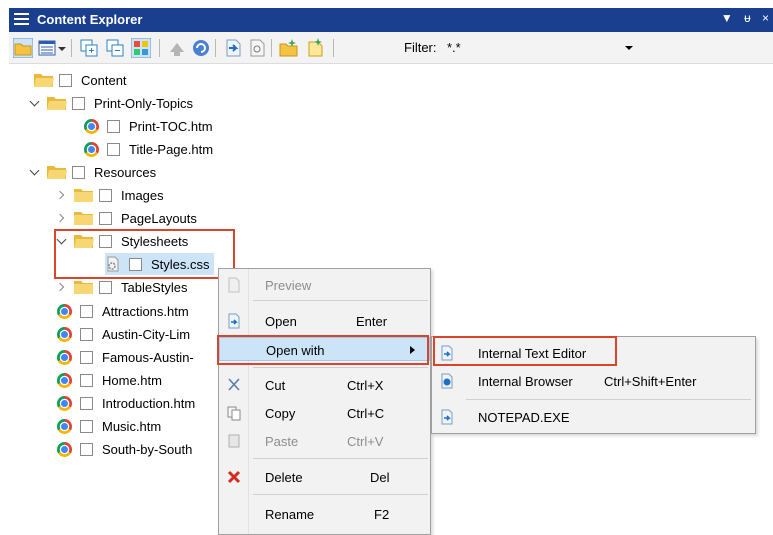 This screenshot has height=535, width=773. I want to click on tree-item-label: Images, so click(142, 195).